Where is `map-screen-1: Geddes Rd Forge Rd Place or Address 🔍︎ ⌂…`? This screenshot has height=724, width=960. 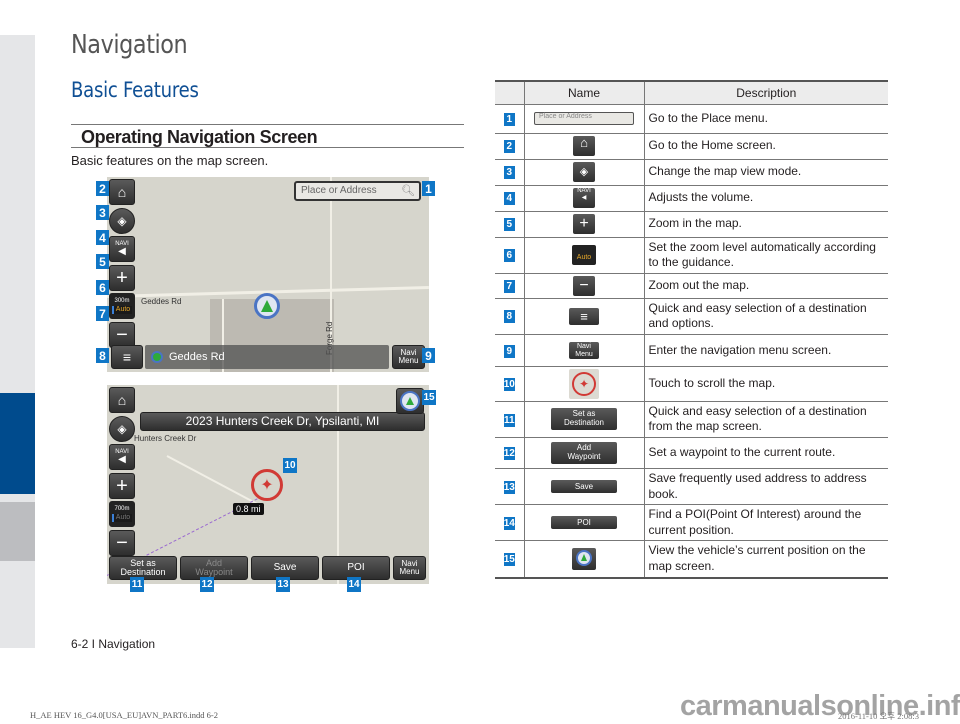
map-screen-1: Geddes Rd Forge Rd Place or Address 🔍︎ ⌂… is located at coordinates (268, 274).